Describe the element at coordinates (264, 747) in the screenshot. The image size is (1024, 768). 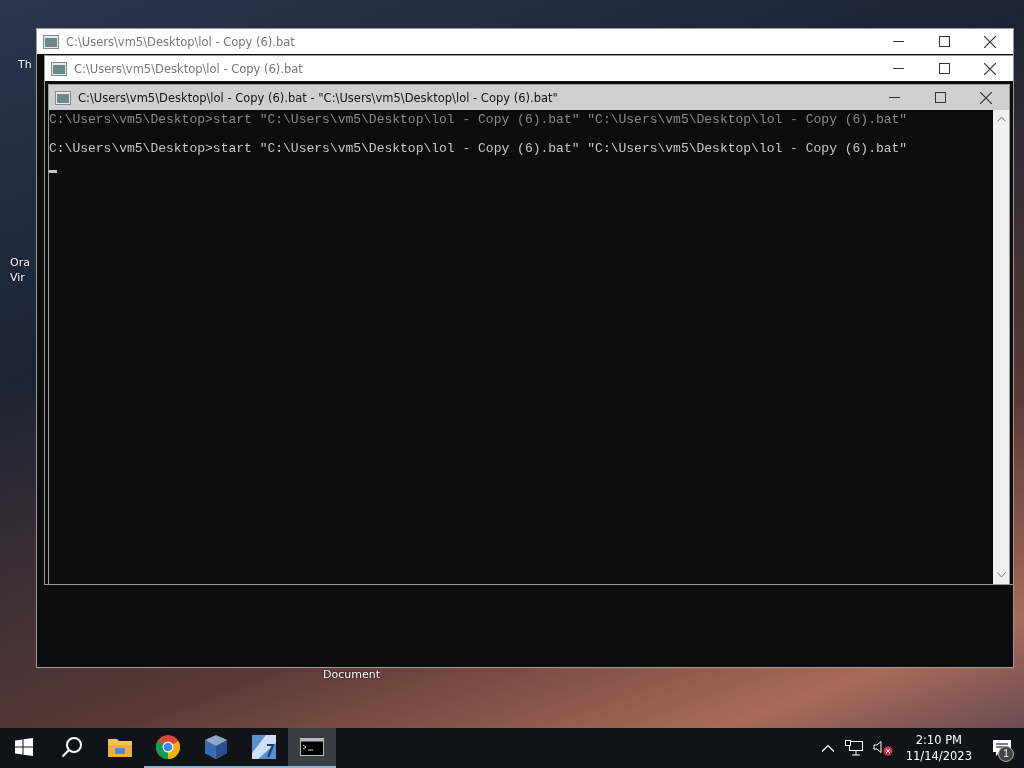
I see `app-icon` at that location.